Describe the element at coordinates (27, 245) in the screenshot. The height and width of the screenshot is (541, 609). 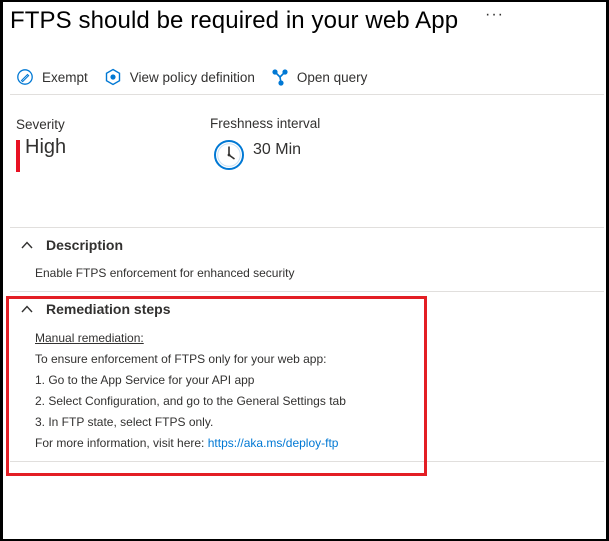
I see `chevron-up-icon` at that location.